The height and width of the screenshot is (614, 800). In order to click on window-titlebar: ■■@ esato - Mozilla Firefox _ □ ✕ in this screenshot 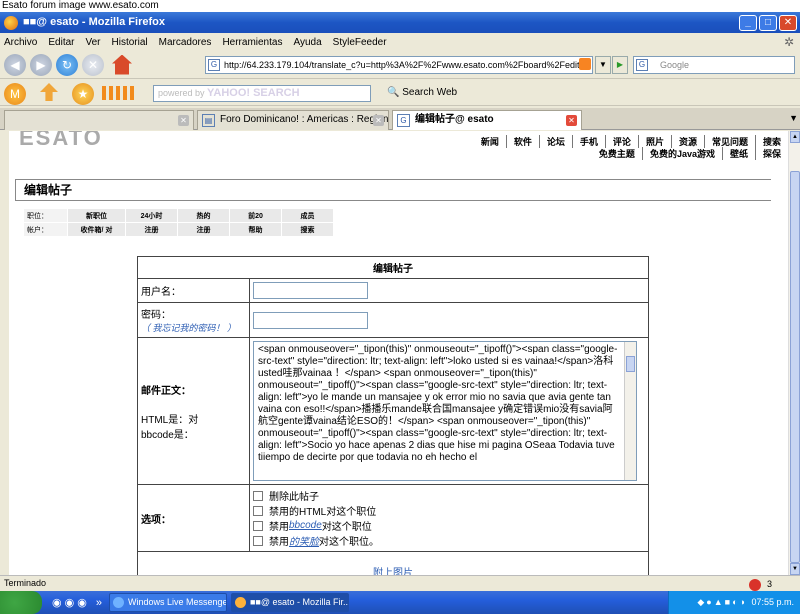, I will do `click(400, 22)`.